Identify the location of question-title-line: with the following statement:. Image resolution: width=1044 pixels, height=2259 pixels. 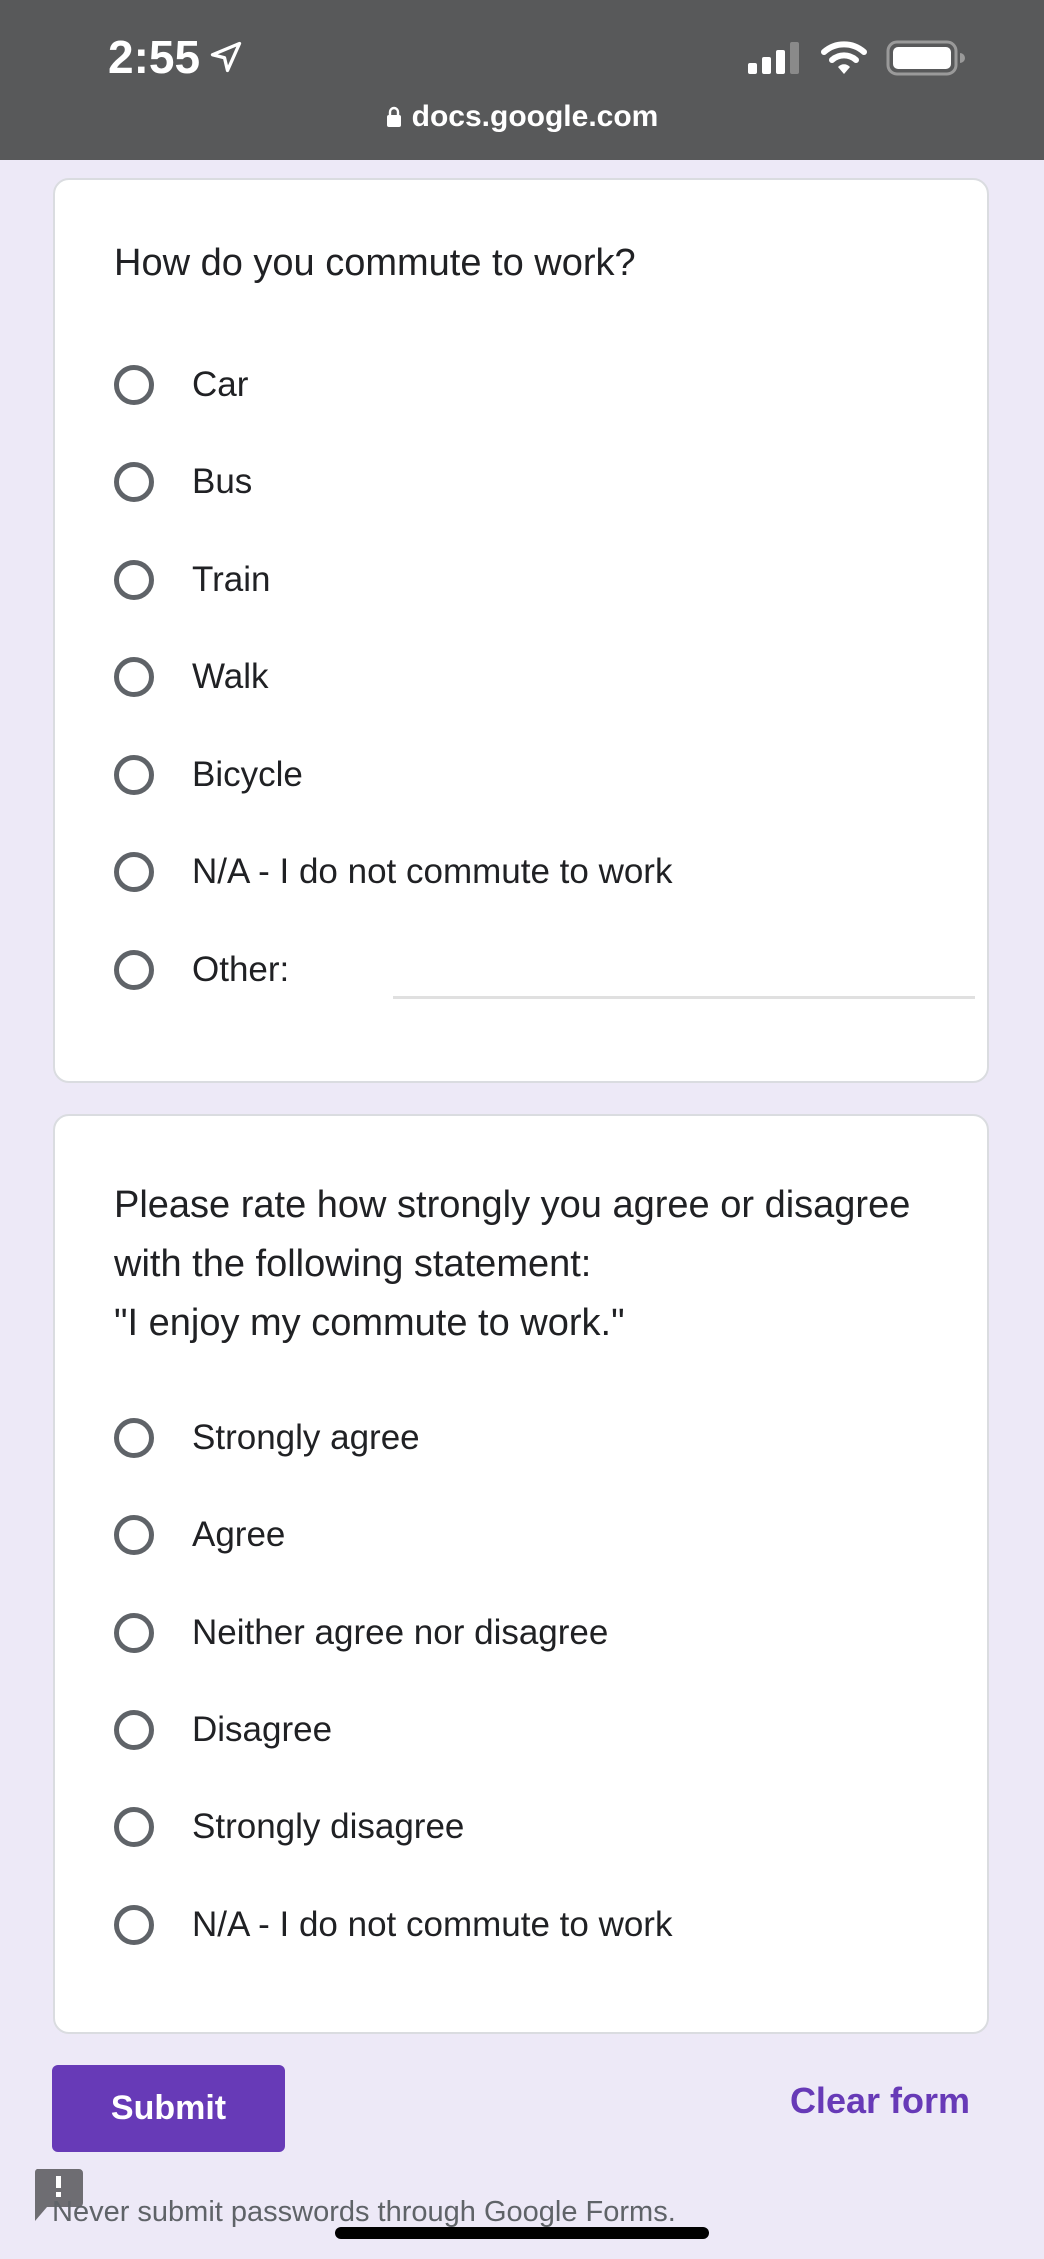
(353, 1264).